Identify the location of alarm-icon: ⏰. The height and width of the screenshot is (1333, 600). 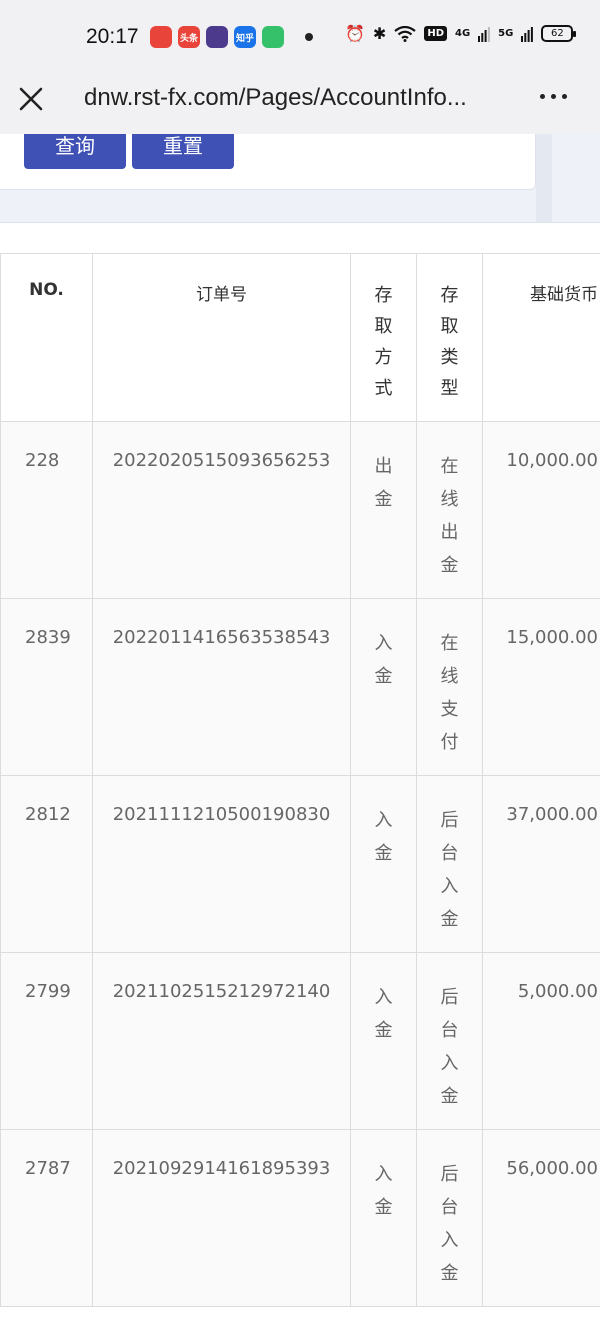
(355, 33).